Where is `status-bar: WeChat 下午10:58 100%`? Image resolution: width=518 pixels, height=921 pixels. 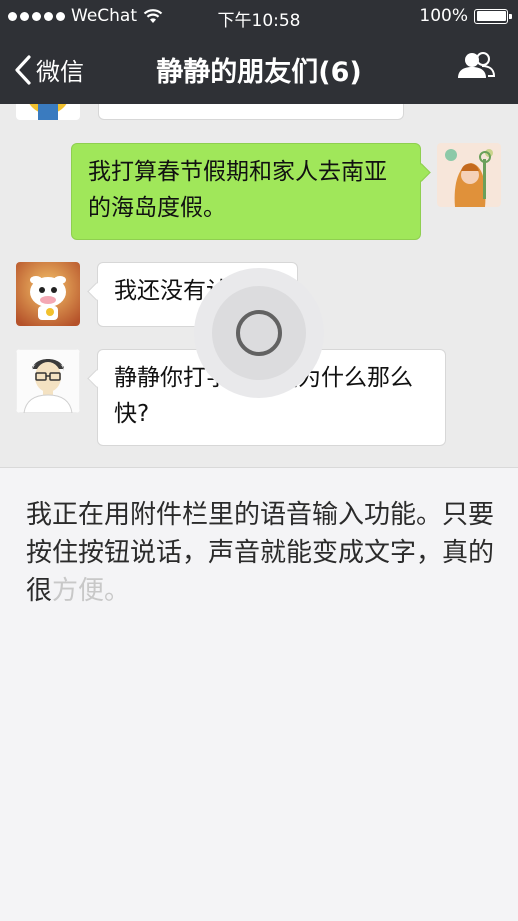
status-bar: WeChat 下午10:58 100% is located at coordinates (259, 17).